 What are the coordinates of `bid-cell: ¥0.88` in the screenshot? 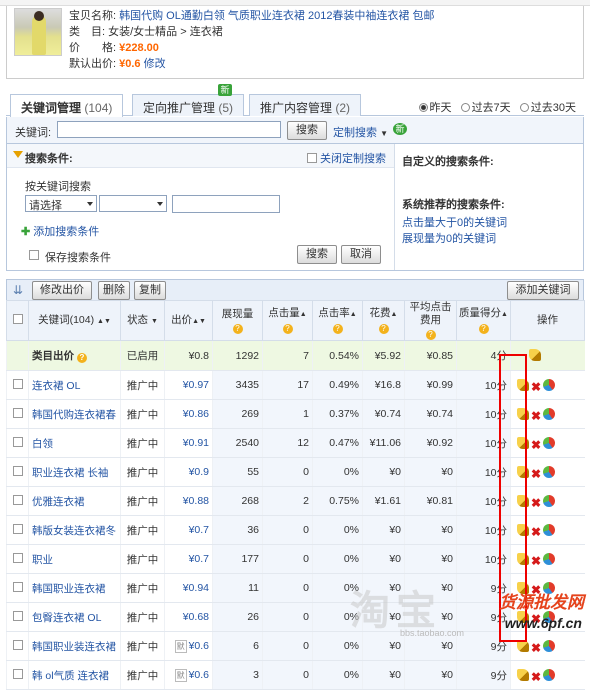 It's located at (188, 501).